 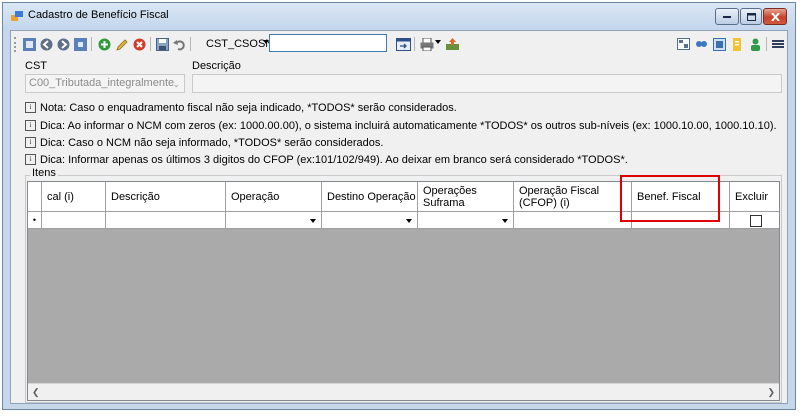 What do you see at coordinates (63, 44) in the screenshot?
I see `next-icon` at bounding box center [63, 44].